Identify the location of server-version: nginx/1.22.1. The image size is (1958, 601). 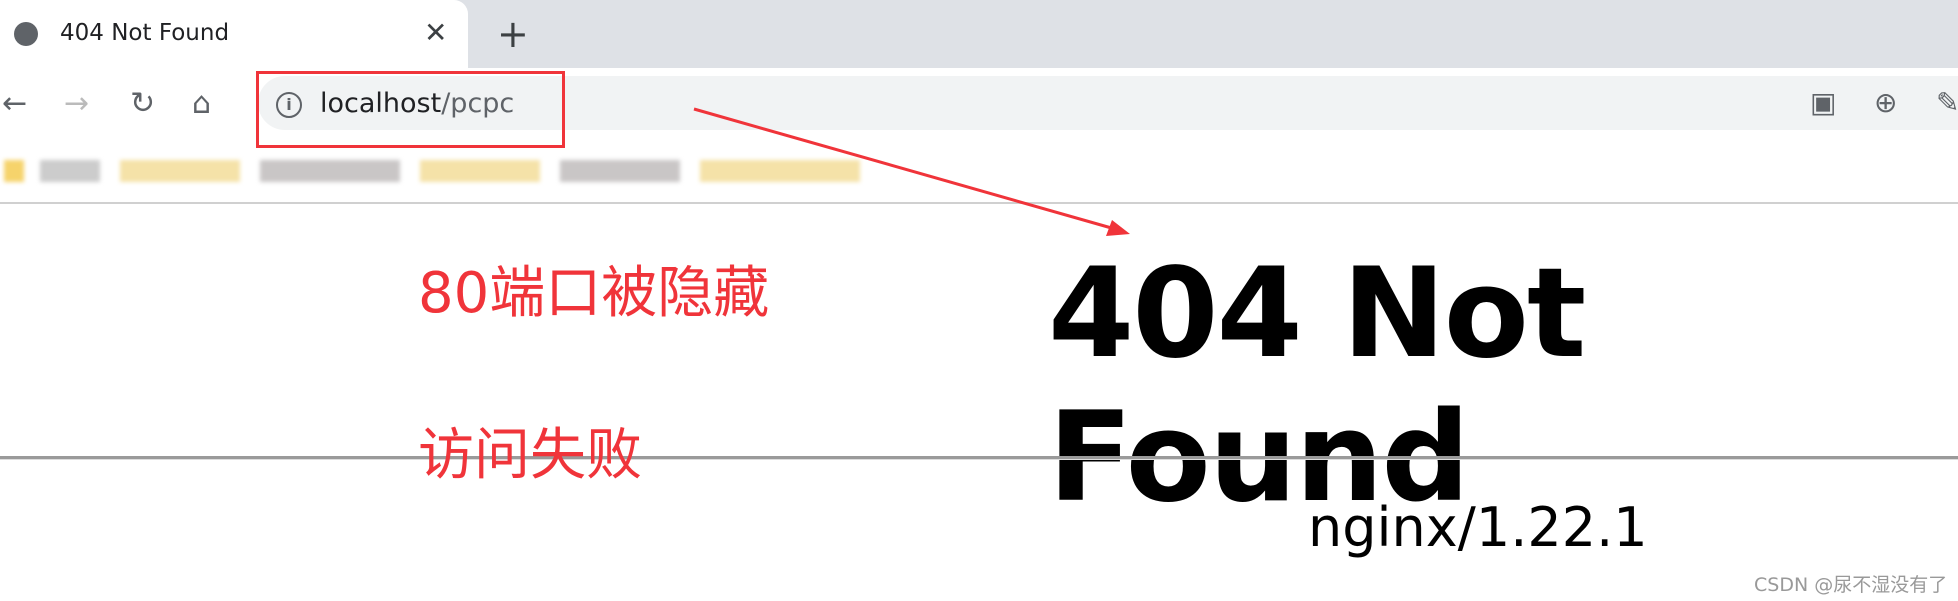
(1478, 527).